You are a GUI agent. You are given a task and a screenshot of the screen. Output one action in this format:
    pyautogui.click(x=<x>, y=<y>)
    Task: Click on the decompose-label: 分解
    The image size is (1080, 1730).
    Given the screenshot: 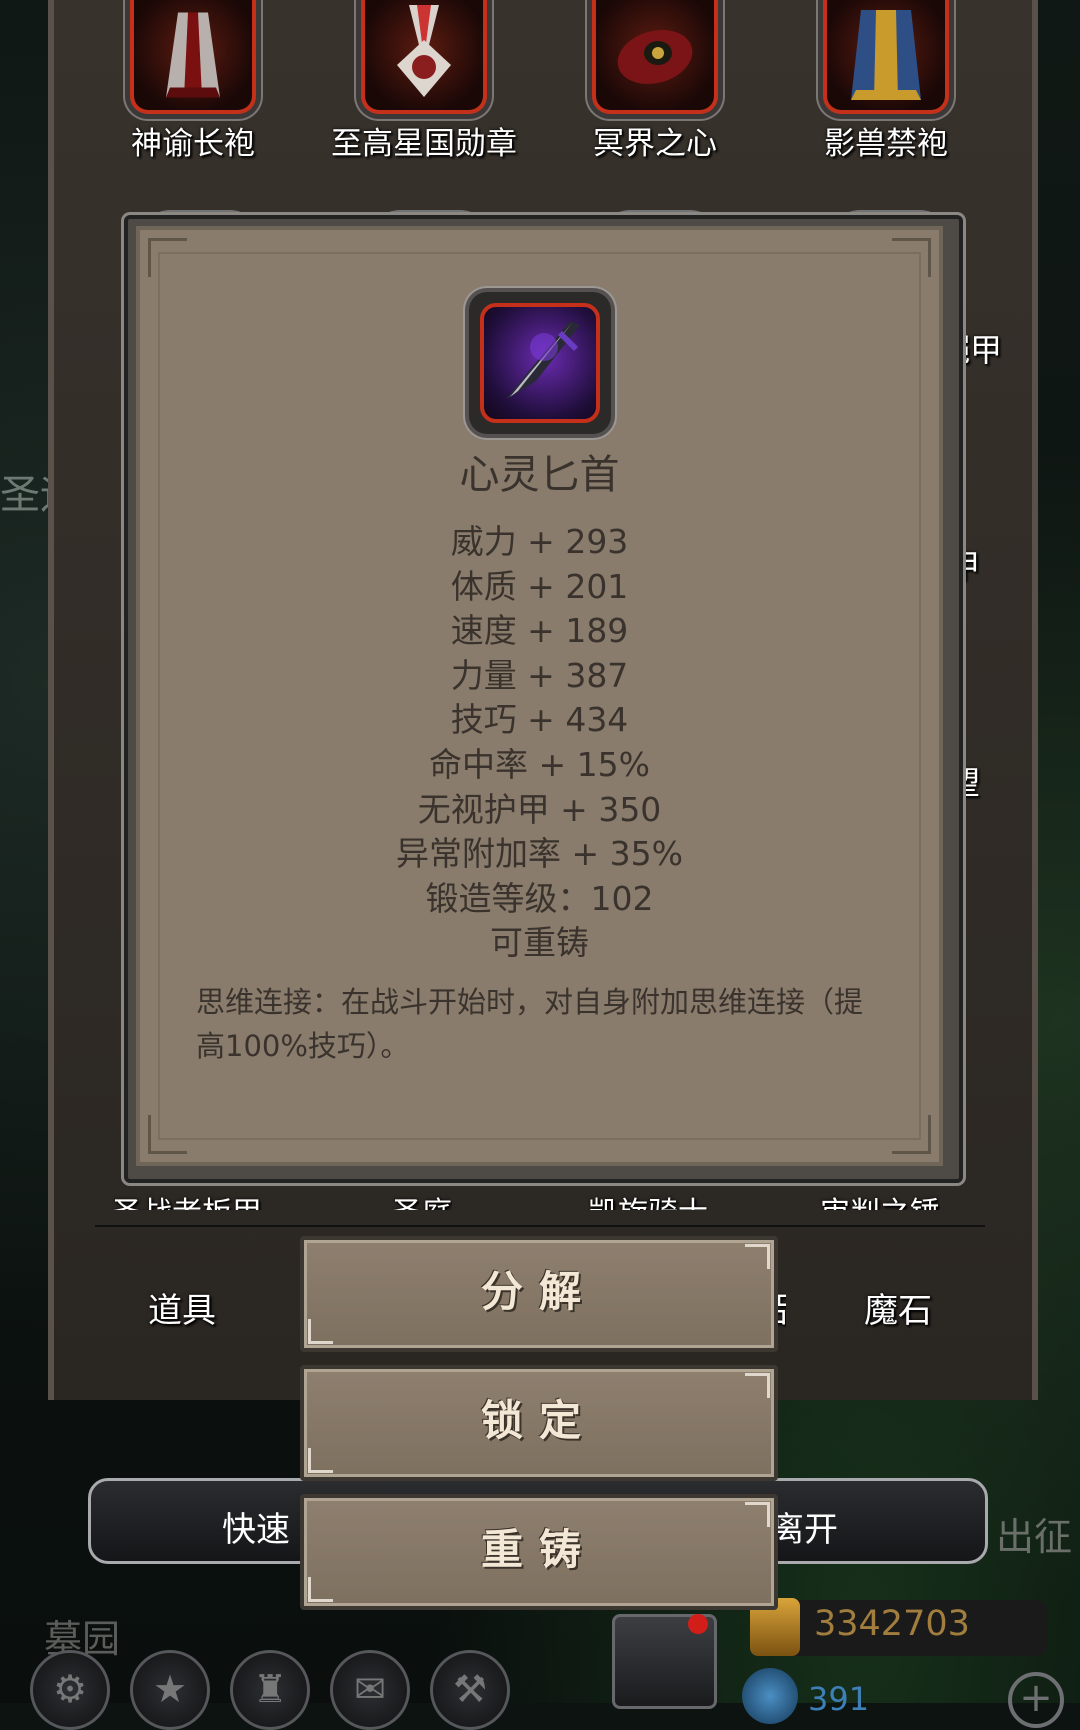 What is the action you would take?
    pyautogui.click(x=538, y=1291)
    